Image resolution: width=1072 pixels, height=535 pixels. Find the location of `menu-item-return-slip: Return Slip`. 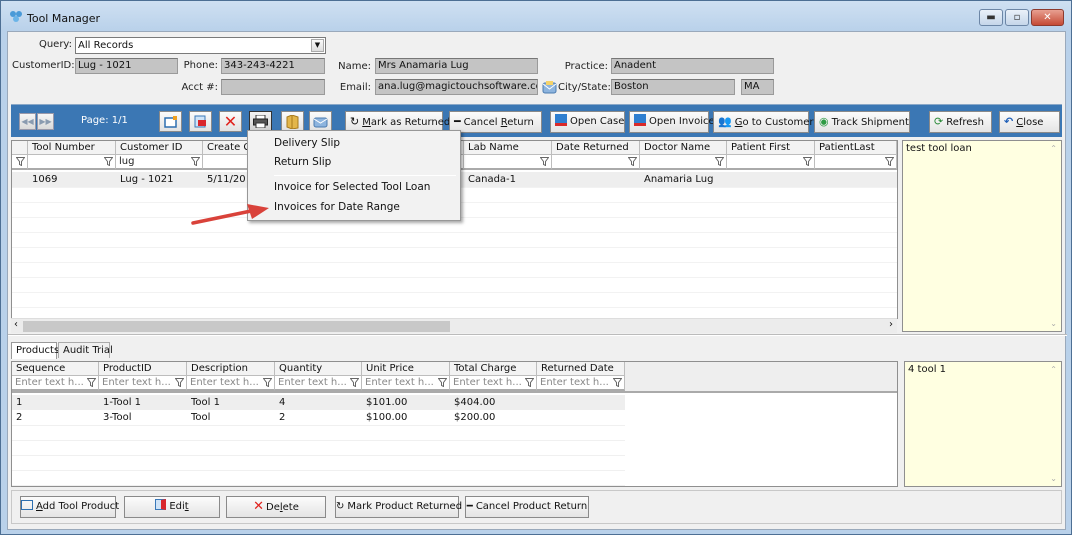

menu-item-return-slip: Return Slip is located at coordinates (302, 162).